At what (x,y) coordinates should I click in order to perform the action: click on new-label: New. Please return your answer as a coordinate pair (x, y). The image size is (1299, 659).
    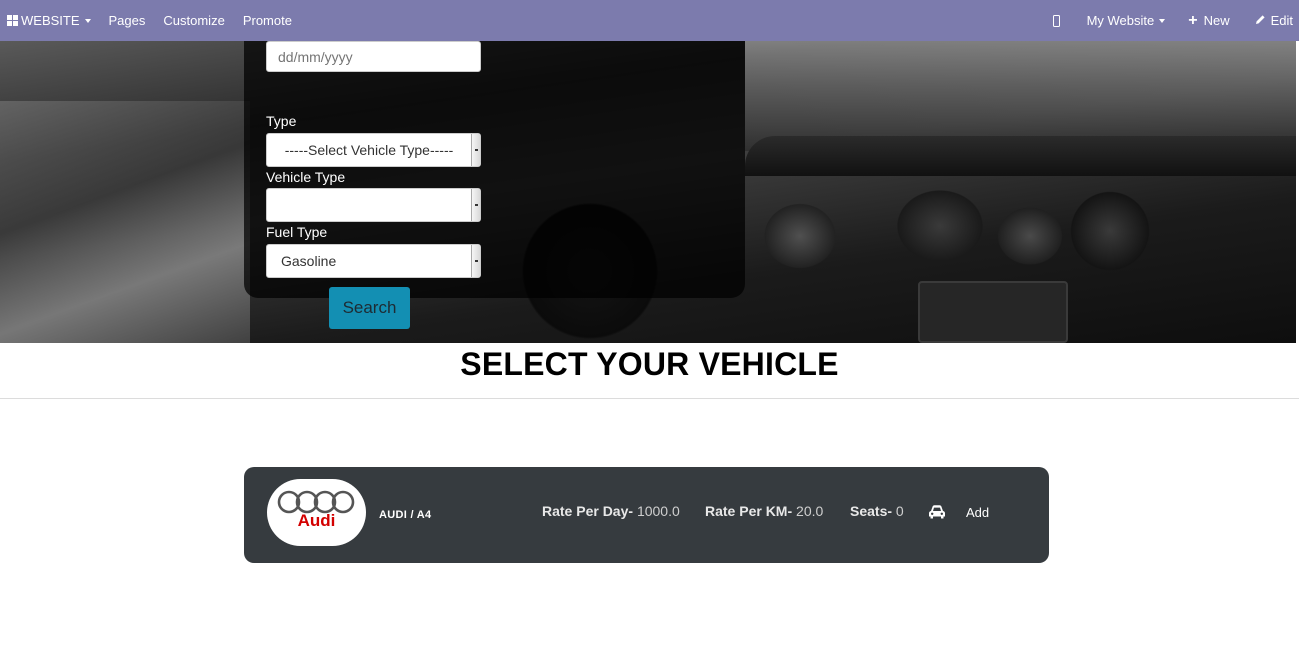
    Looking at the image, I should click on (1216, 20).